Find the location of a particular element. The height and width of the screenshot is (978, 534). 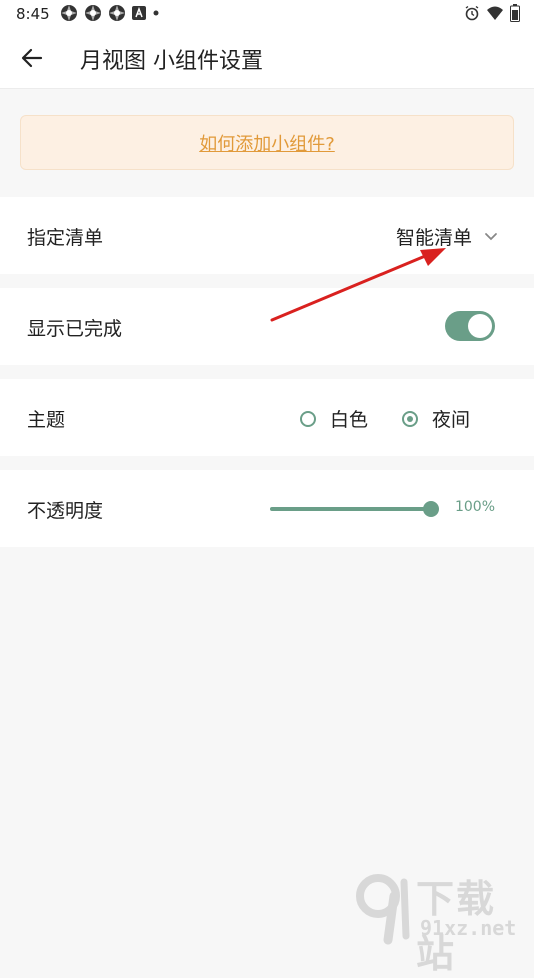

radio-unchecked-icon is located at coordinates (308, 418).